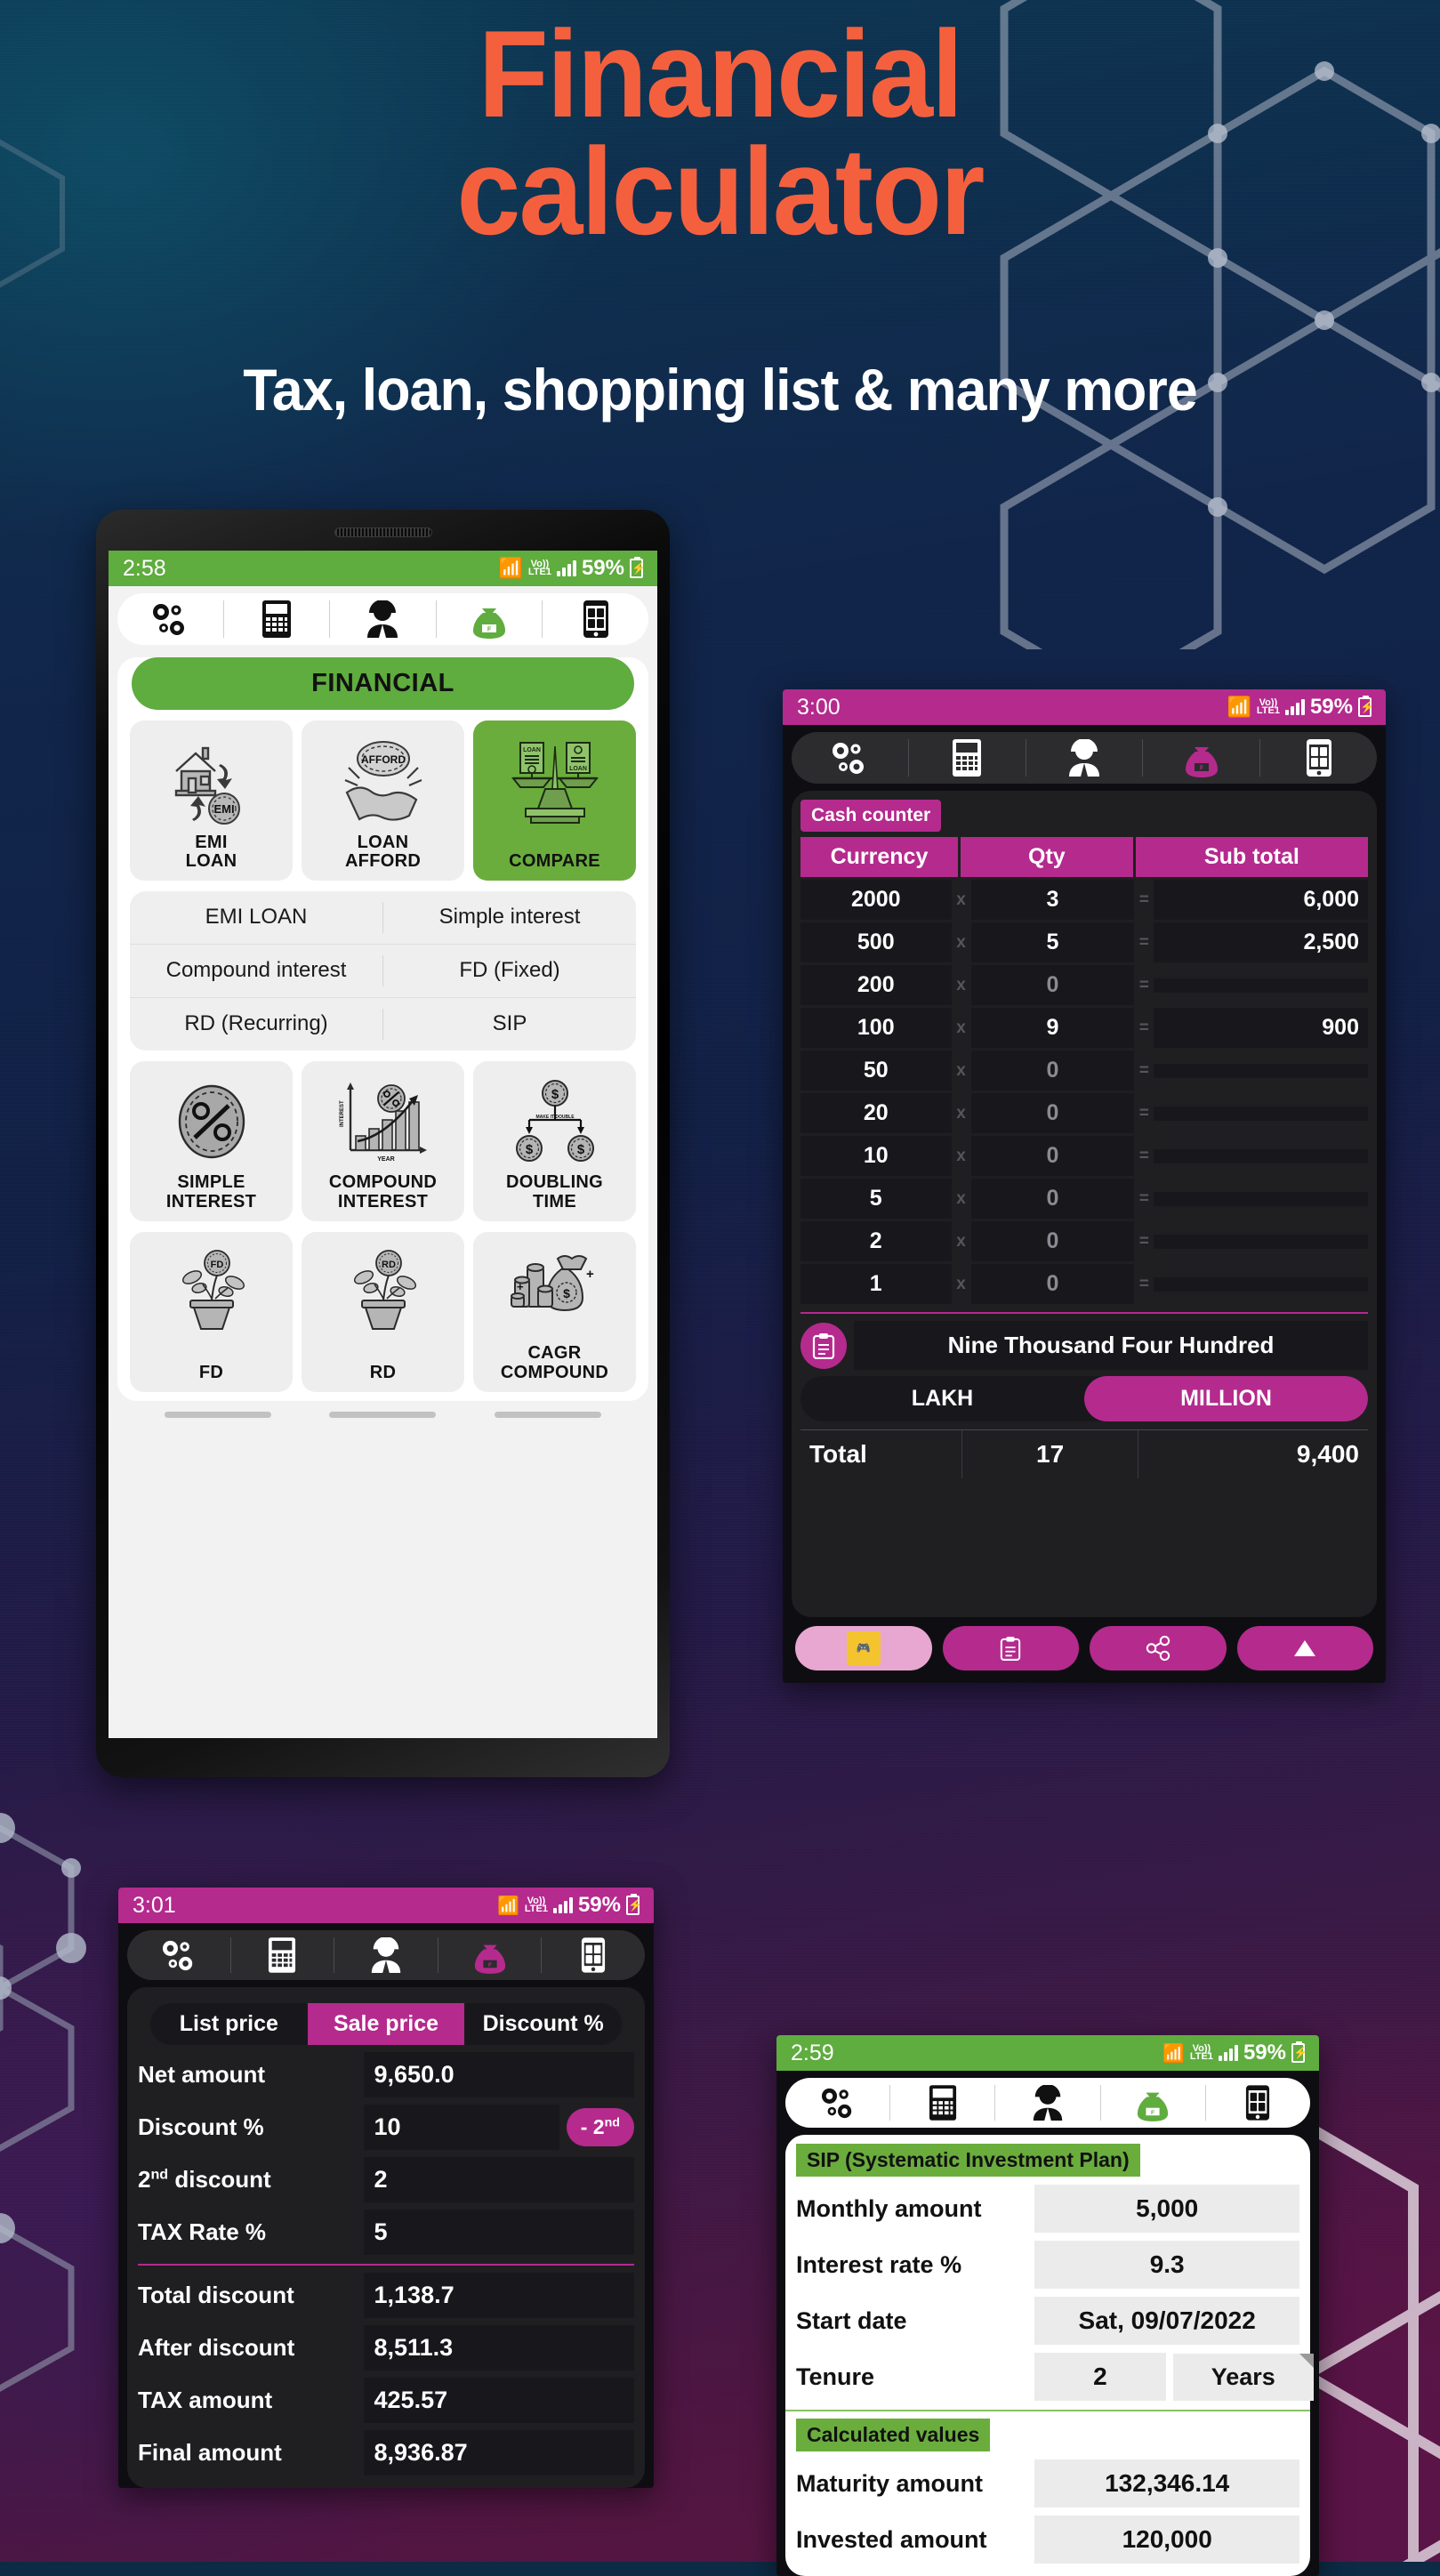 This screenshot has width=1440, height=2576. Describe the element at coordinates (554, 781) in the screenshot. I see `loan-scale-icon: LOAN LOAN` at that location.